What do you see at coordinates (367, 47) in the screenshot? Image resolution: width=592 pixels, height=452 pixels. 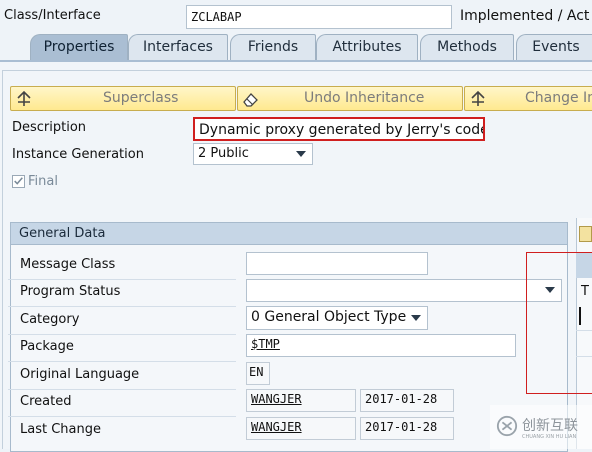 I see `tab-attributes: Attributes` at bounding box center [367, 47].